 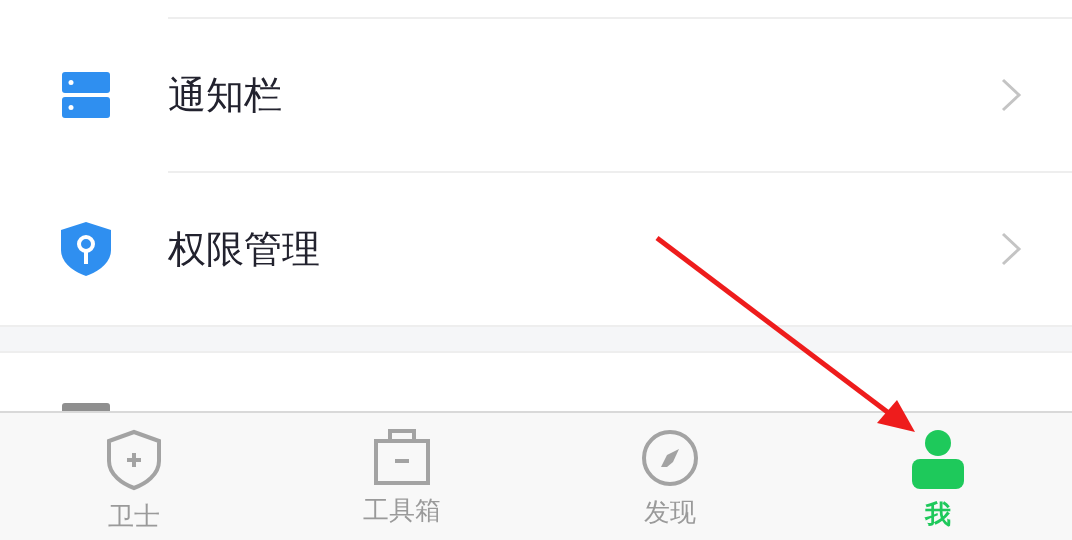 I want to click on toolbox-icon, so click(x=402, y=457).